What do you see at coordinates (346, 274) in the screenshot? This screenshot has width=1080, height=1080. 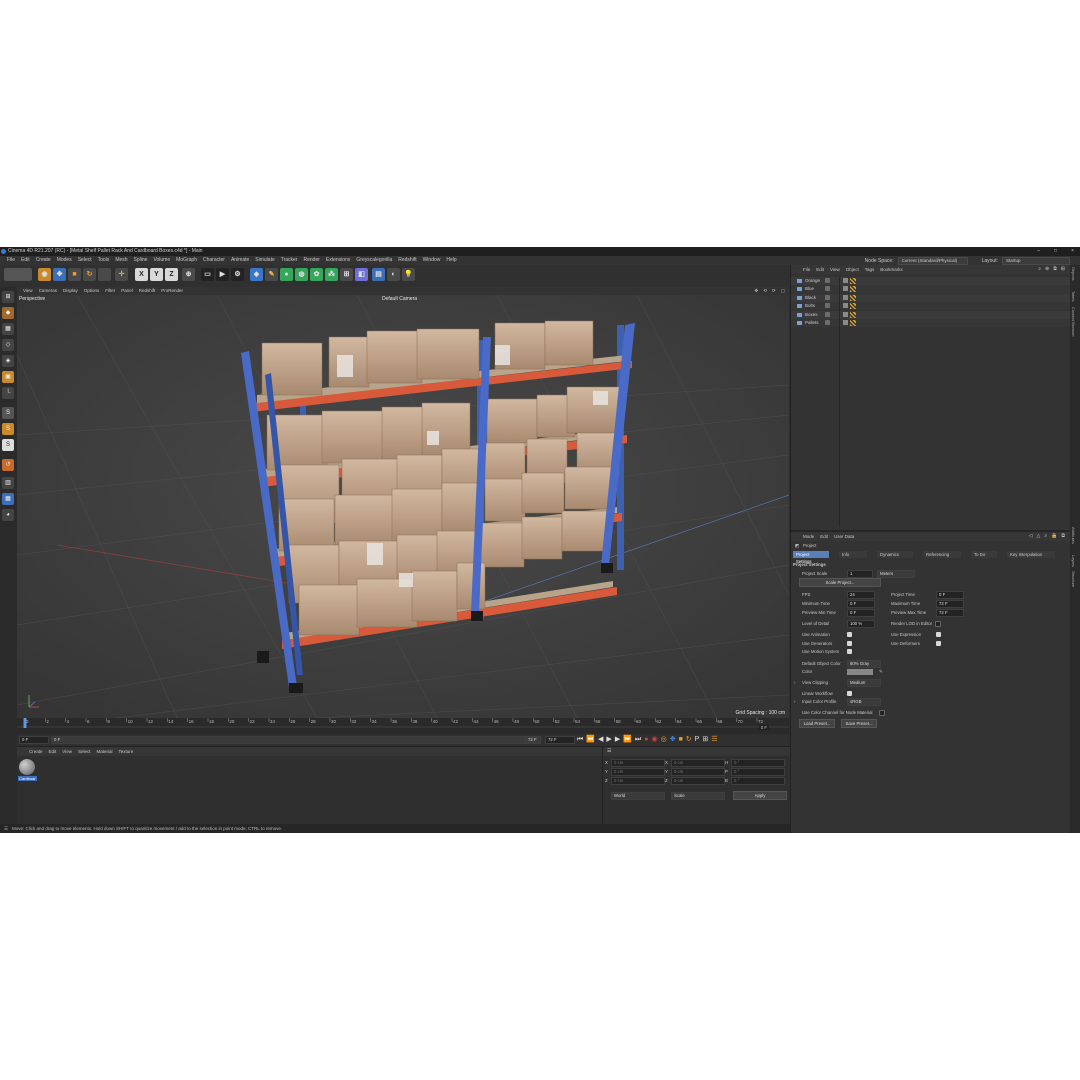 I see `scene-icon: ⊞` at bounding box center [346, 274].